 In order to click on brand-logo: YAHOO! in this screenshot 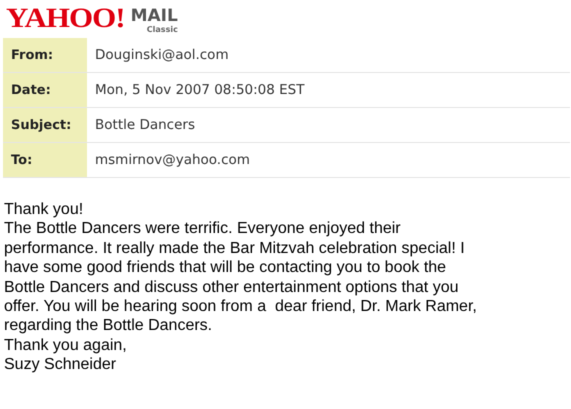, I will do `click(65, 18)`.